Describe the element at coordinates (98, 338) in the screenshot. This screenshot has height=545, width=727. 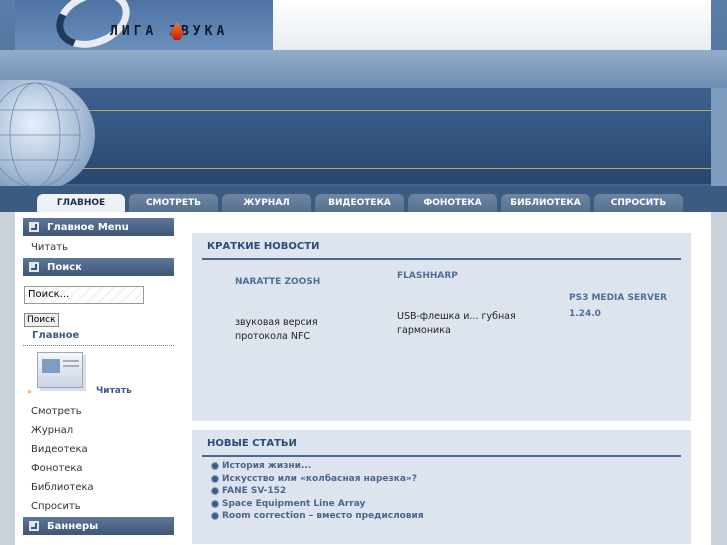
I see `section-label: Главное` at that location.